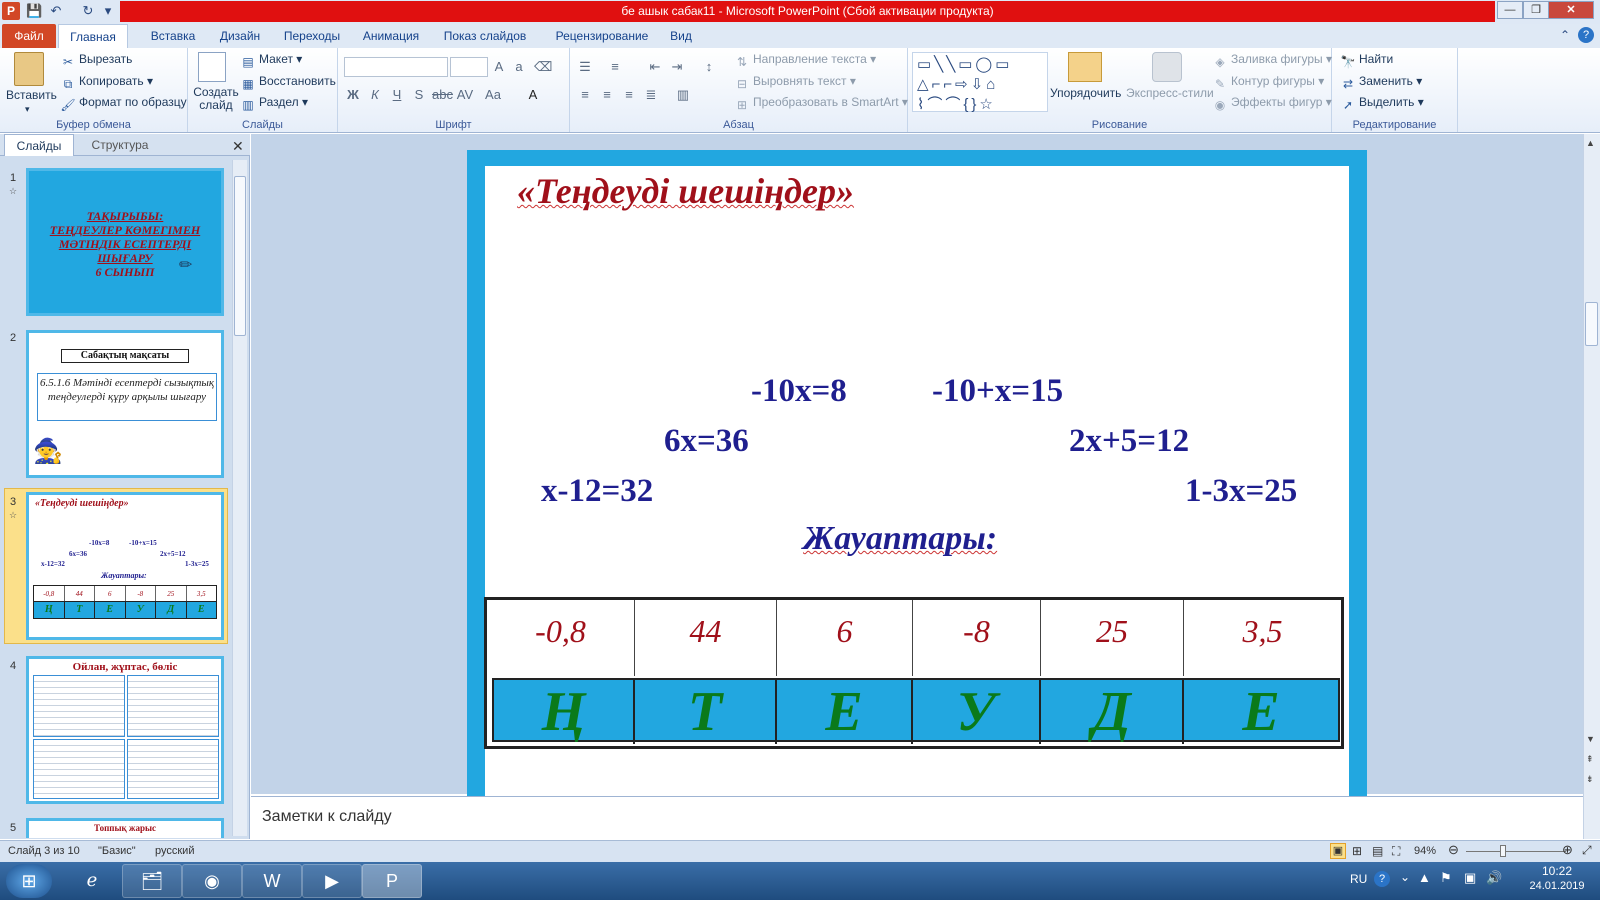 The image size is (1600, 900). Describe the element at coordinates (655, 67) in the screenshot. I see `decrease-indent-icon: ⇤` at that location.